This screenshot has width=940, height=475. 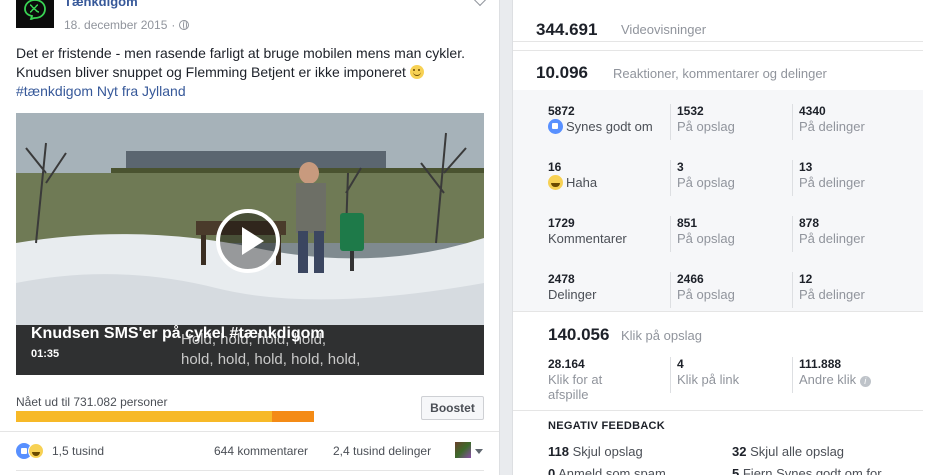 I want to click on page-avatar, so click(x=35, y=14).